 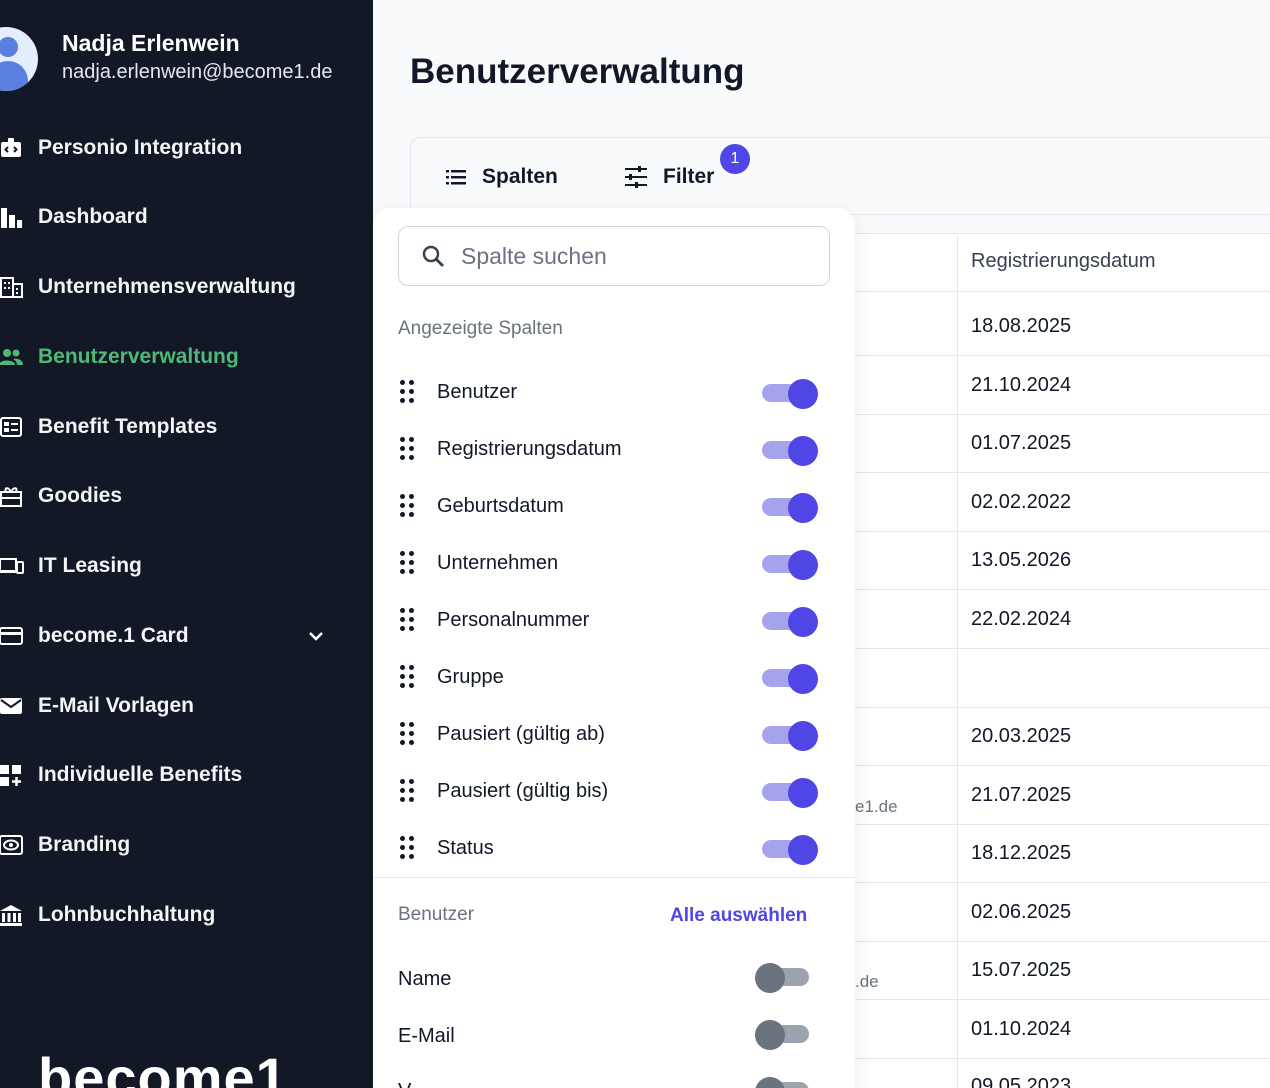 What do you see at coordinates (636, 256) in the screenshot?
I see `column-search-input` at bounding box center [636, 256].